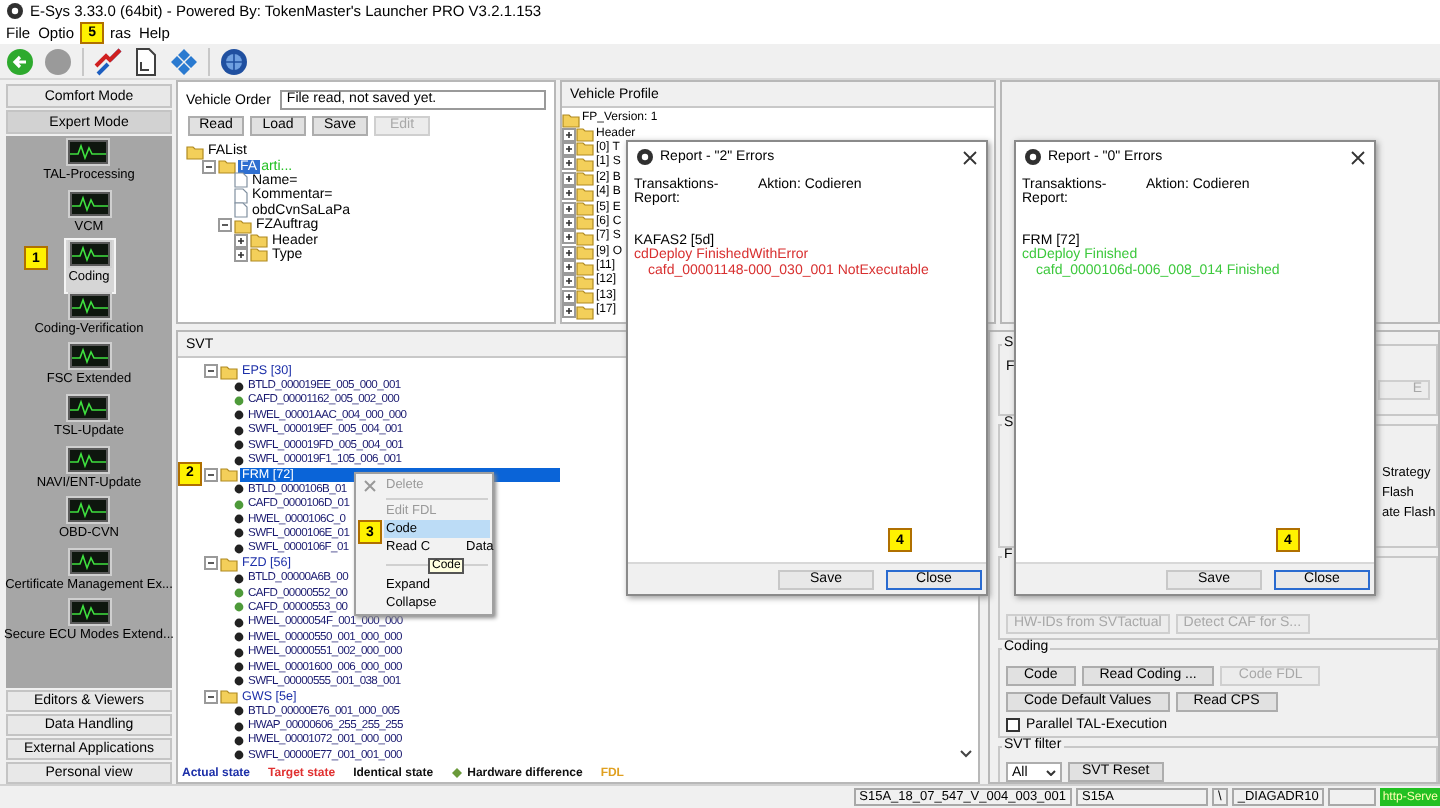 This screenshot has width=1440, height=808. What do you see at coordinates (1013, 725) in the screenshot?
I see `checkbox` at bounding box center [1013, 725].